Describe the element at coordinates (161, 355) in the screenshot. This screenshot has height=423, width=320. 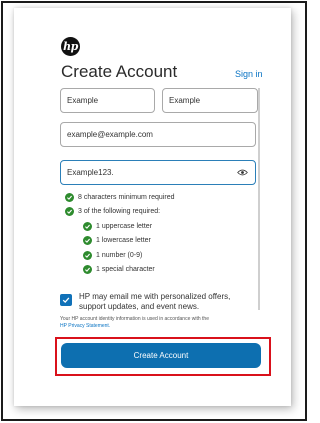
I see `create-account-button: Create Account` at that location.